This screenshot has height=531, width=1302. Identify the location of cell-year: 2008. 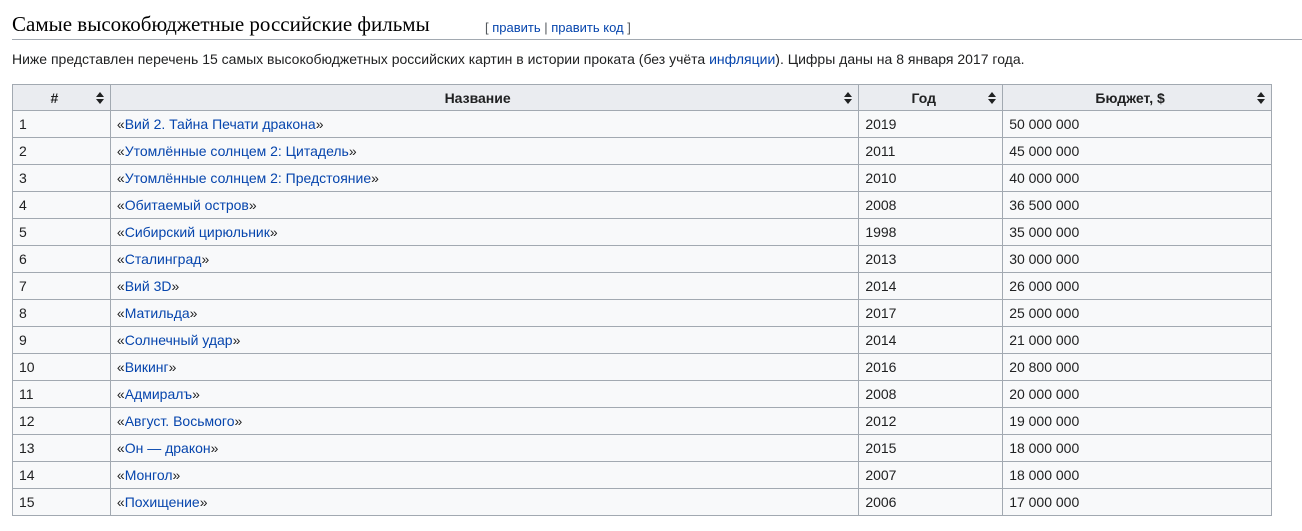
(931, 394).